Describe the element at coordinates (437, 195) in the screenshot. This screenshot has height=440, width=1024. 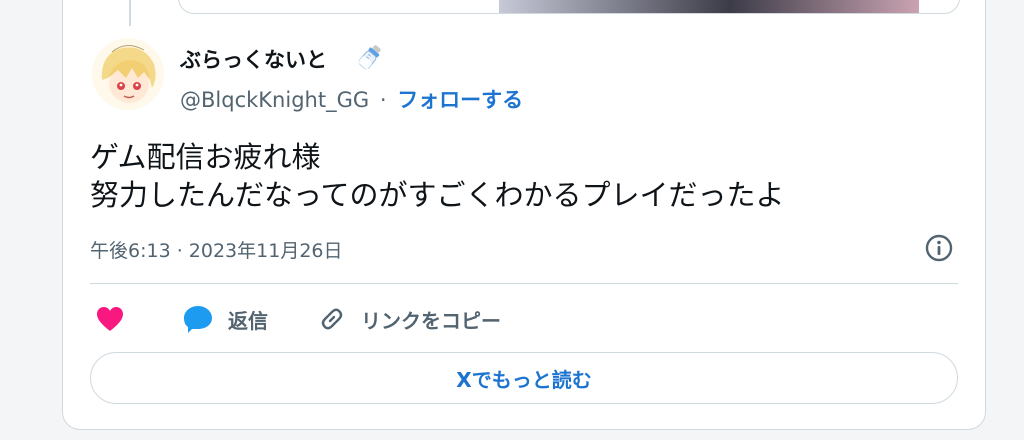
I see `tweet-text-line-2: 努力したんだなってのがすごくわかるプレイだったよ` at that location.